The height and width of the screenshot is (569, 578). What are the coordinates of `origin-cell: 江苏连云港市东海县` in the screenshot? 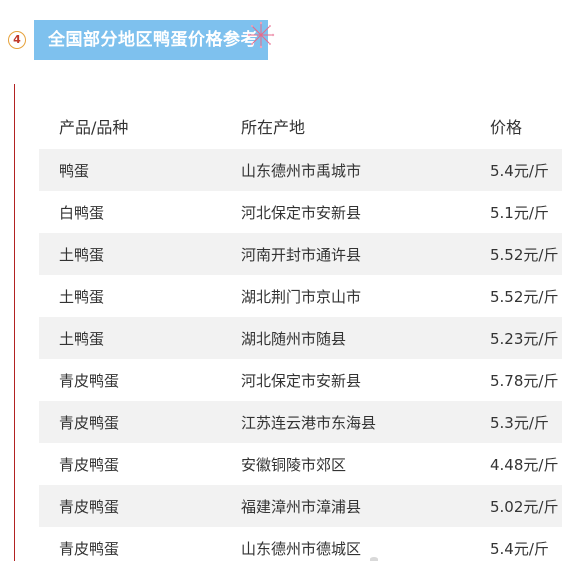 It's located at (345, 422).